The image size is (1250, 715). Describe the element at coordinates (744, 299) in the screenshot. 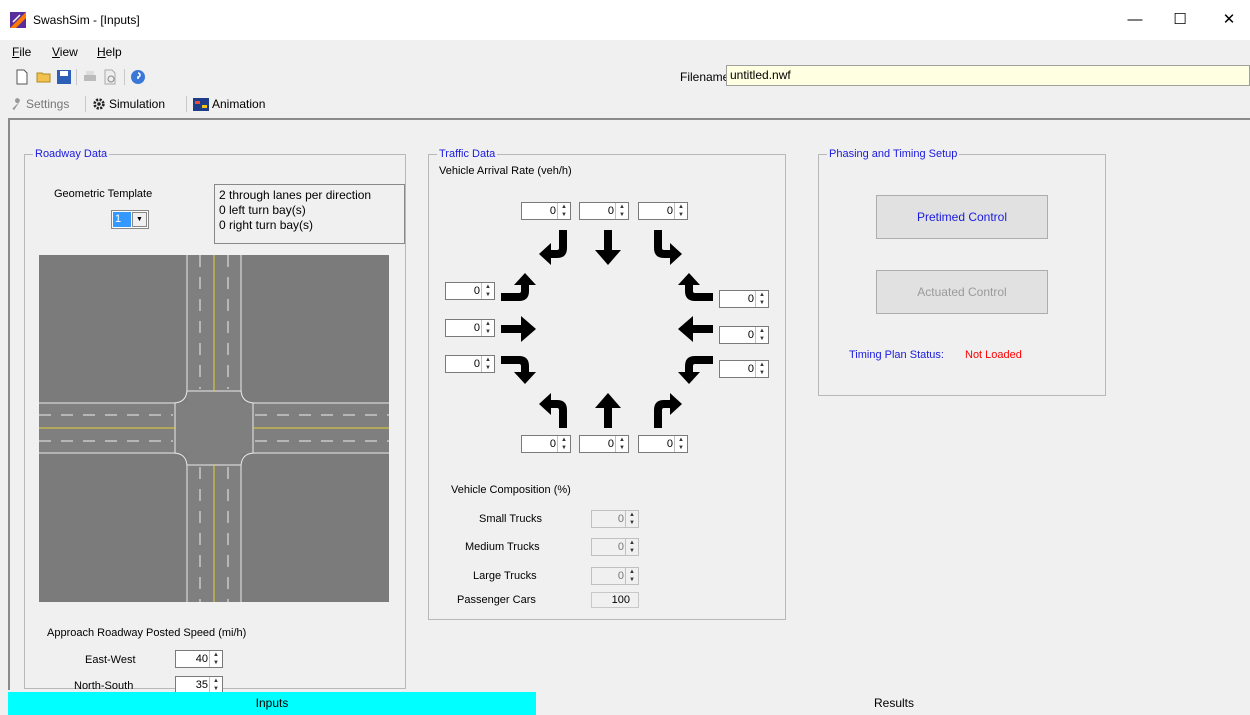

I see `westbound-right-rate: 0 ▲ ▼` at that location.